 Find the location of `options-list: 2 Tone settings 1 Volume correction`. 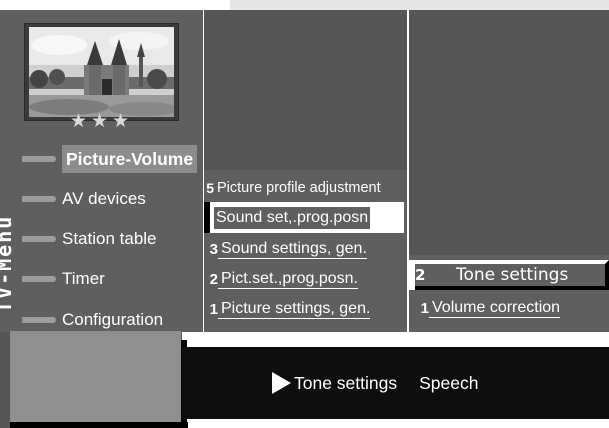

options-list: 2 Tone settings 1 Volume correction is located at coordinates (509, 293).